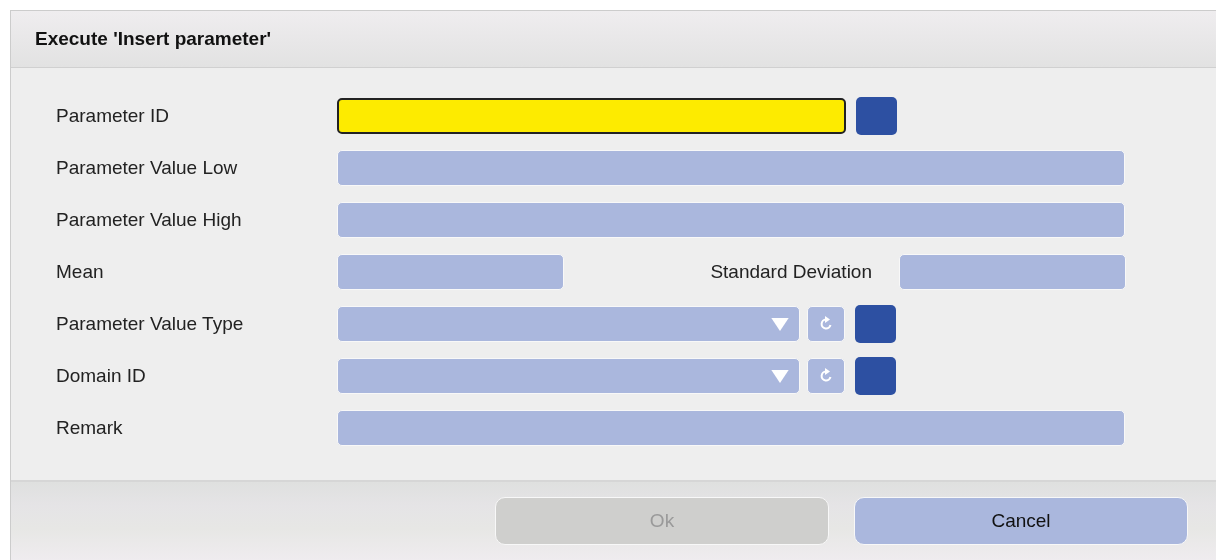  What do you see at coordinates (90, 428) in the screenshot?
I see `field-label: Remark` at bounding box center [90, 428].